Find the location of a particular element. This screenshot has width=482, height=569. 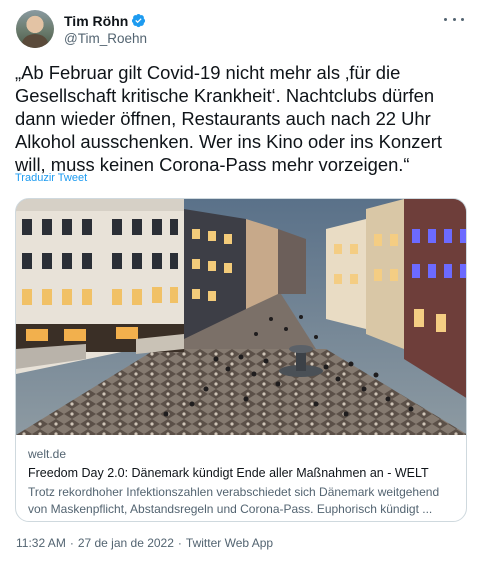

verified-badge-icon is located at coordinates (139, 20).